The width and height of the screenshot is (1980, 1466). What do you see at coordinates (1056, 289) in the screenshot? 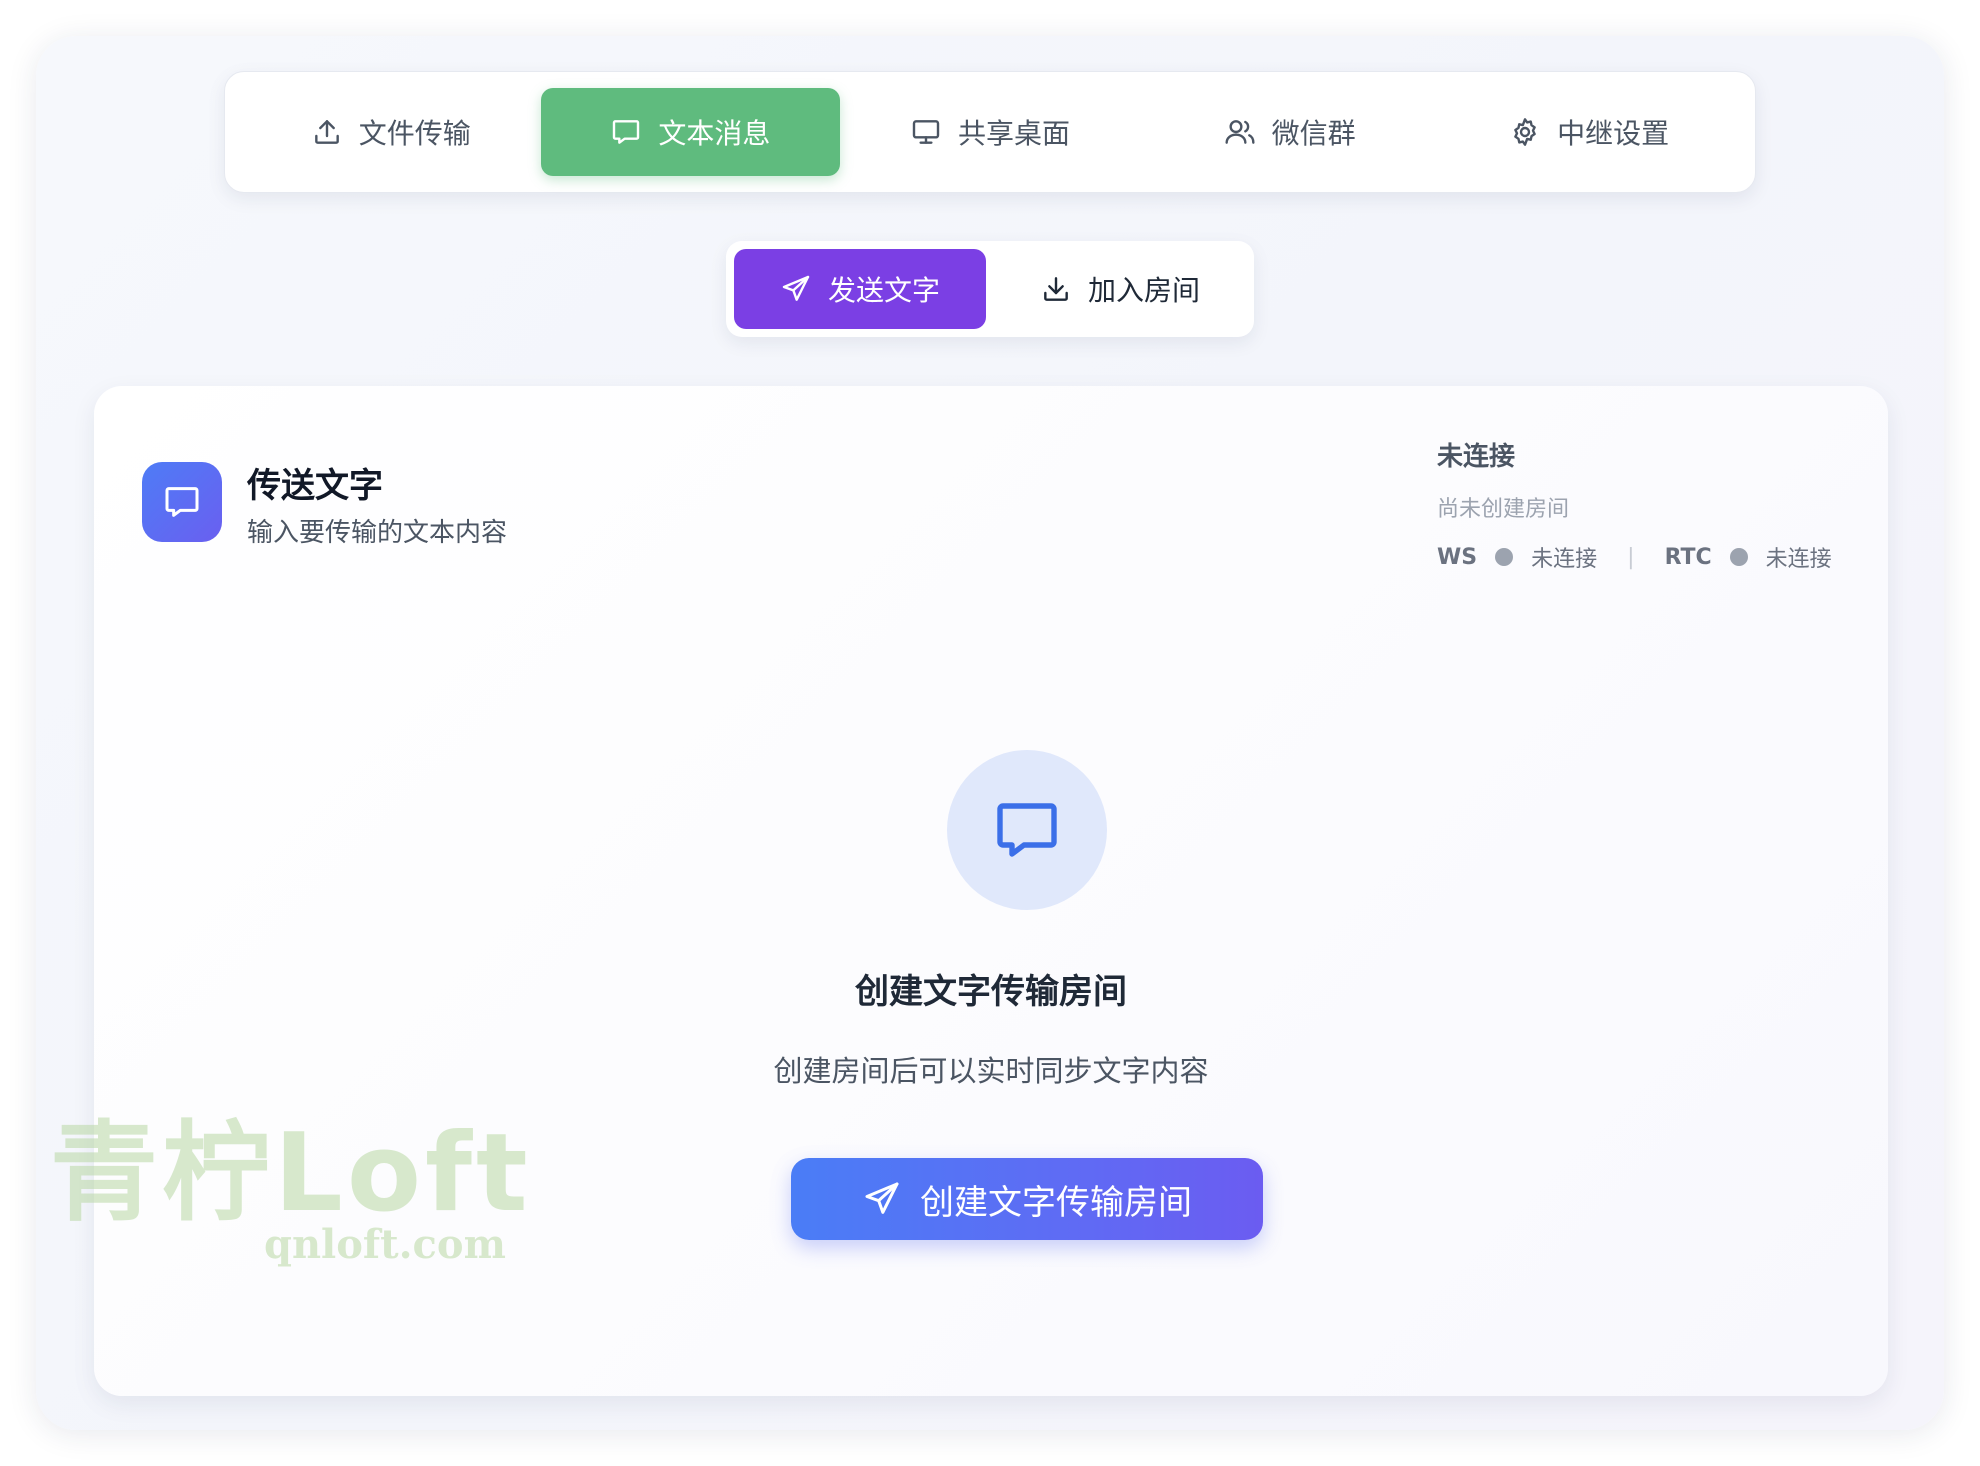
I see `download-icon` at bounding box center [1056, 289].